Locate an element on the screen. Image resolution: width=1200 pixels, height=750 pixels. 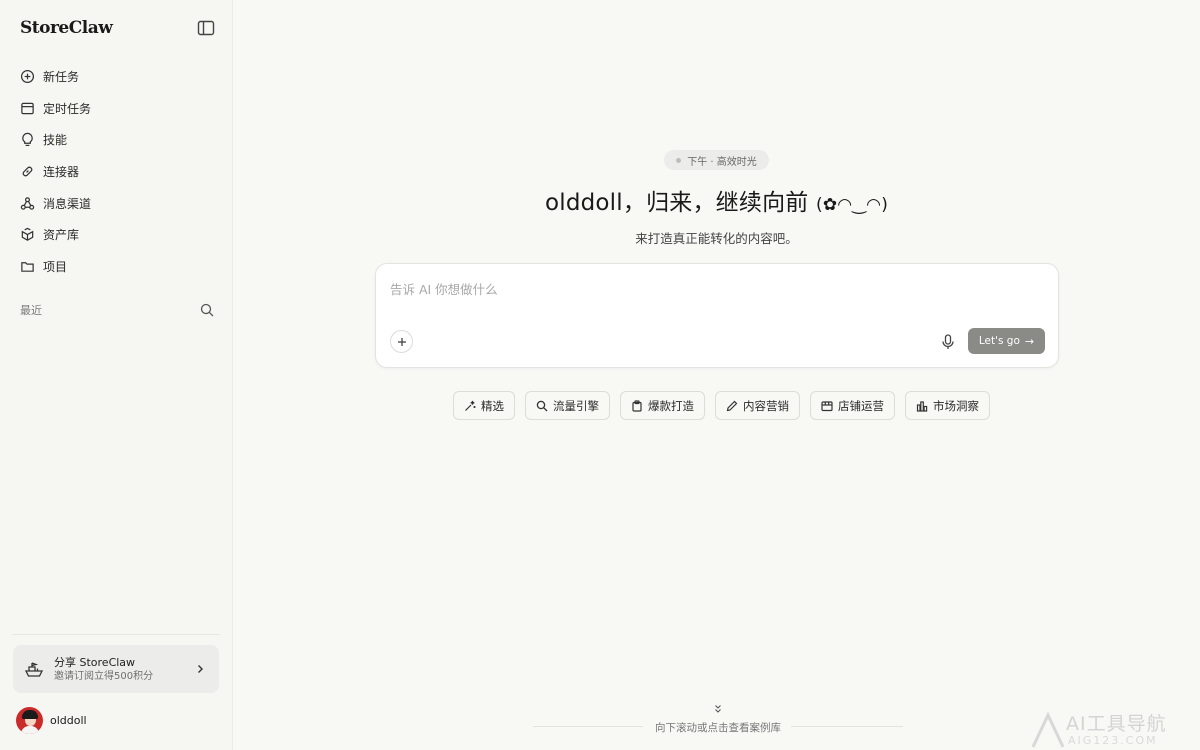
sidebar-item-label: 新任务 is located at coordinates (61, 77).